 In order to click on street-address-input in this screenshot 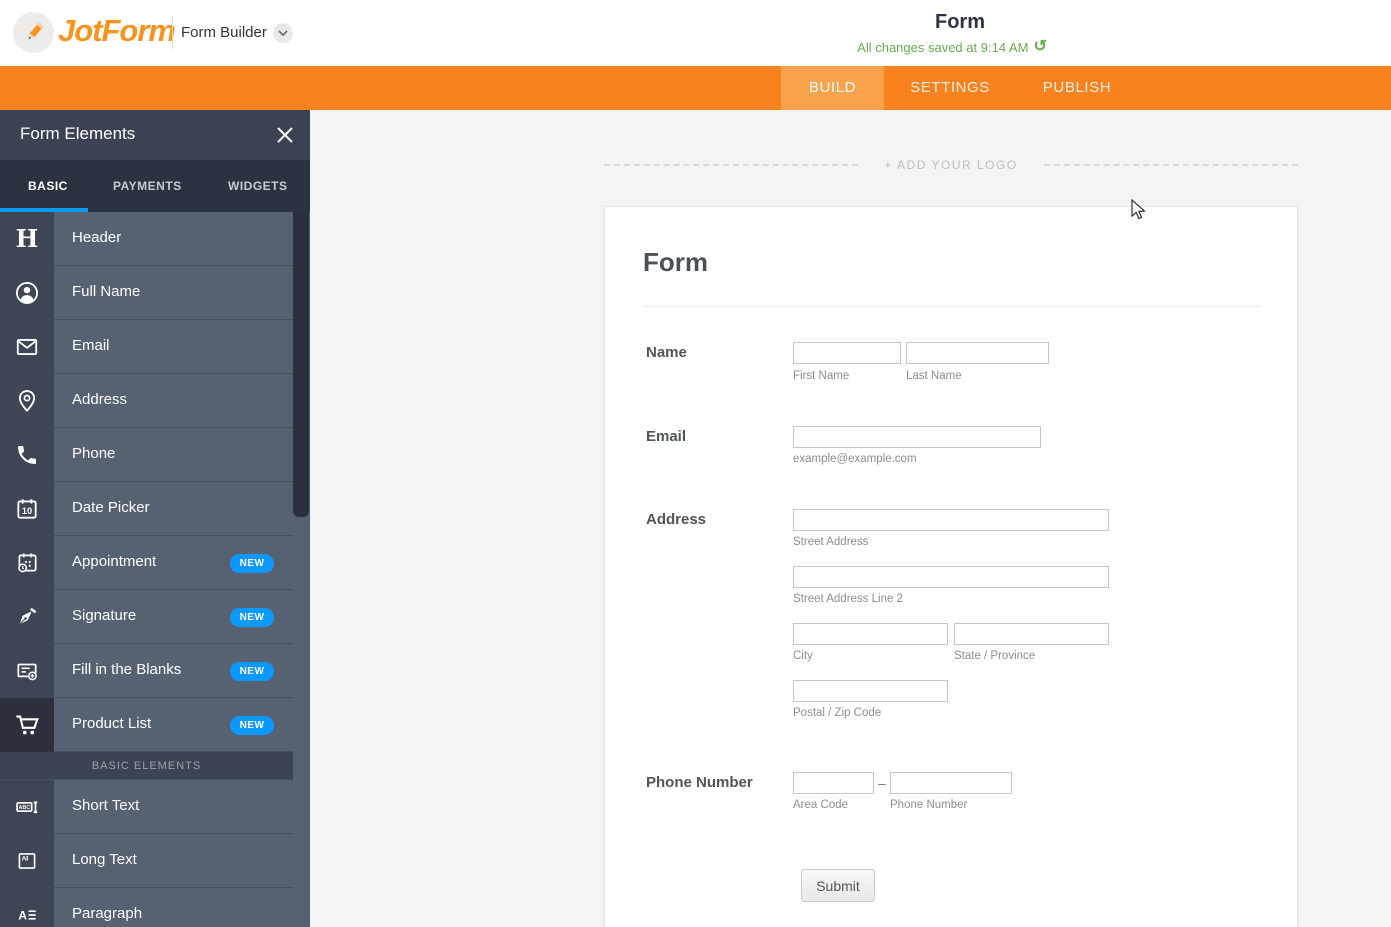, I will do `click(951, 520)`.